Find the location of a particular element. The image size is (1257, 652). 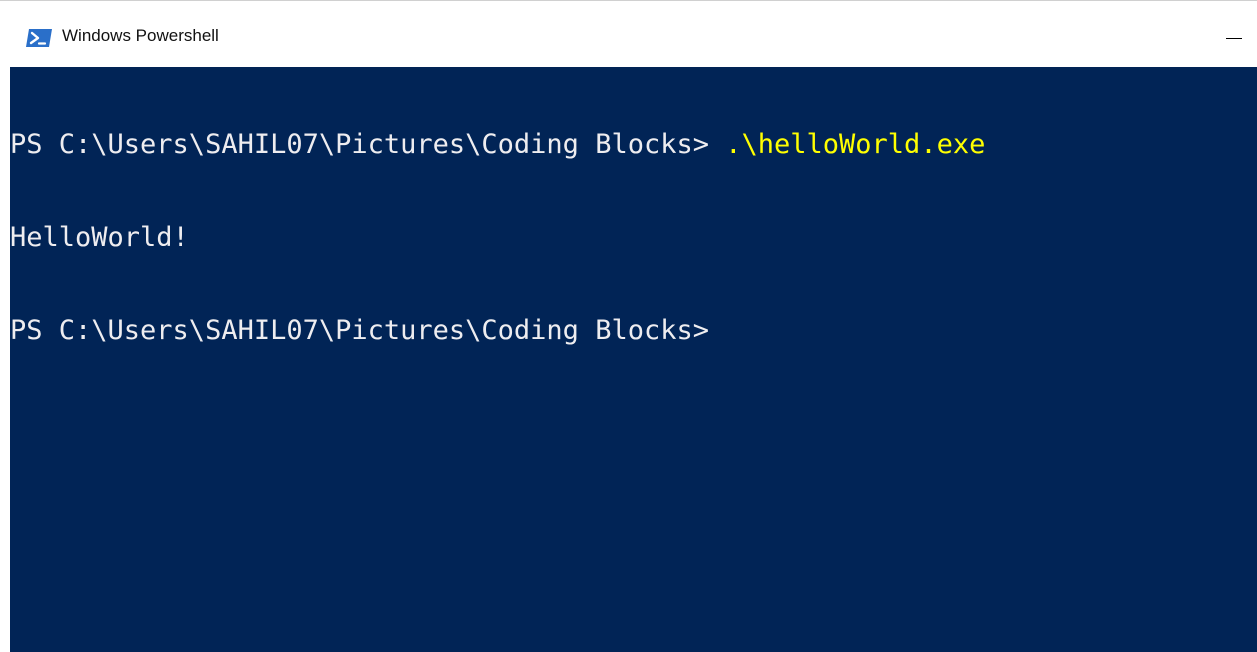

output-text: HelloWorld! is located at coordinates (99, 237).